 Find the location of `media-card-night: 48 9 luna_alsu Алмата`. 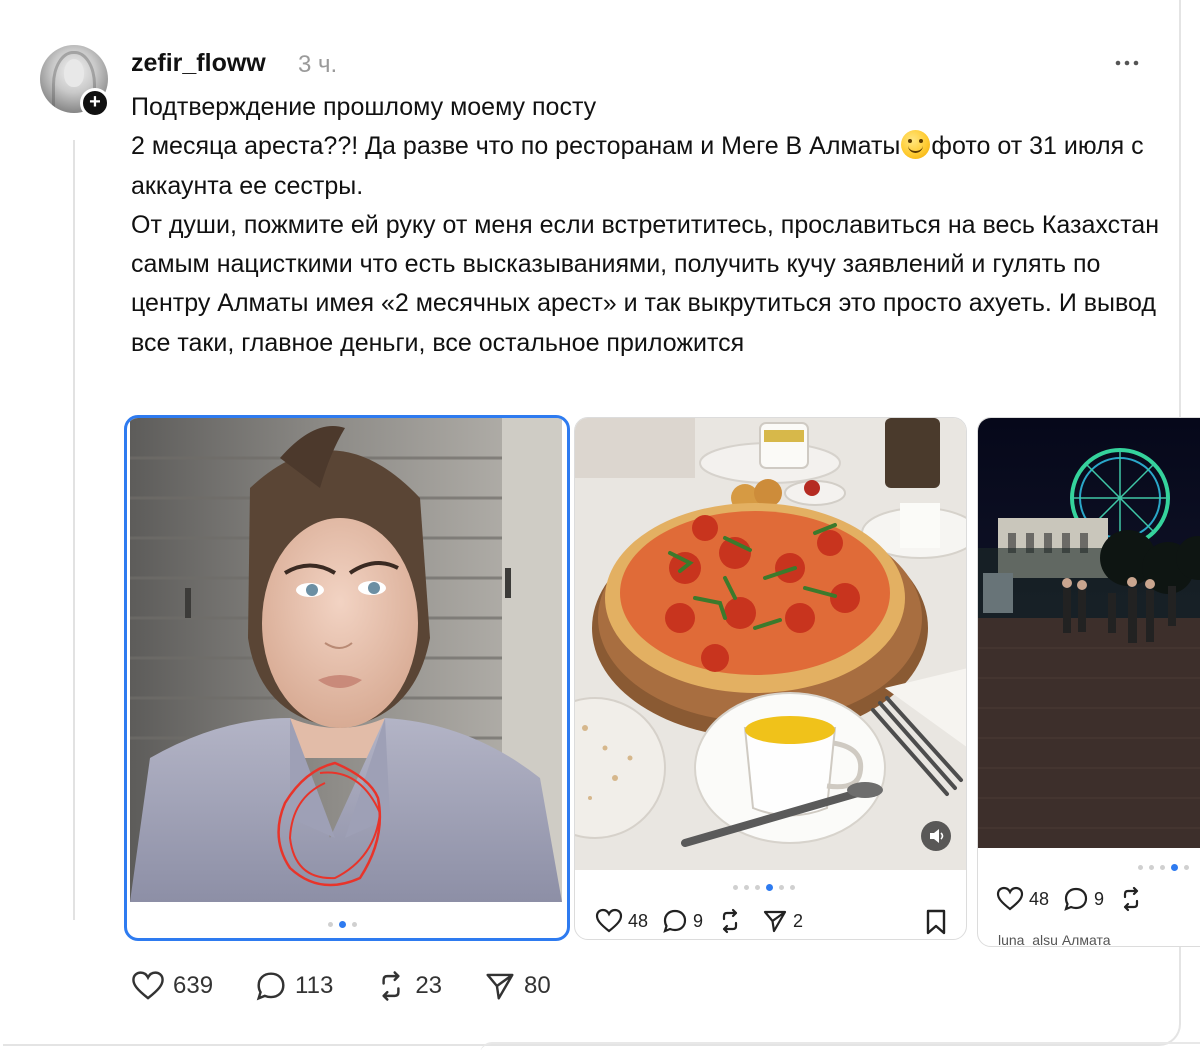

media-card-night: 48 9 luna_alsu Алмата is located at coordinates (1088, 682).